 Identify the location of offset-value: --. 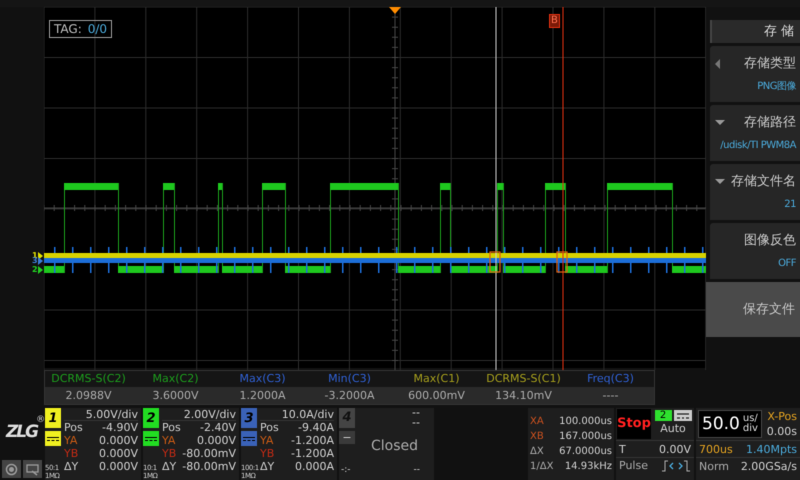
(415, 423).